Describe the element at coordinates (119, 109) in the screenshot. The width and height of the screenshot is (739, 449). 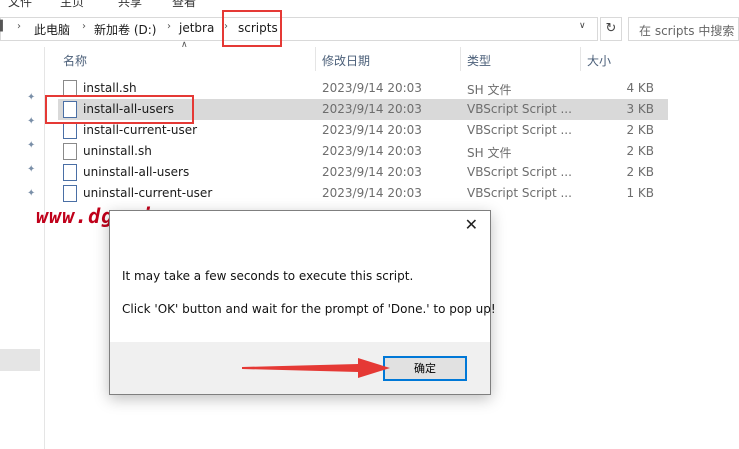
I see `annotation-box-file` at that location.